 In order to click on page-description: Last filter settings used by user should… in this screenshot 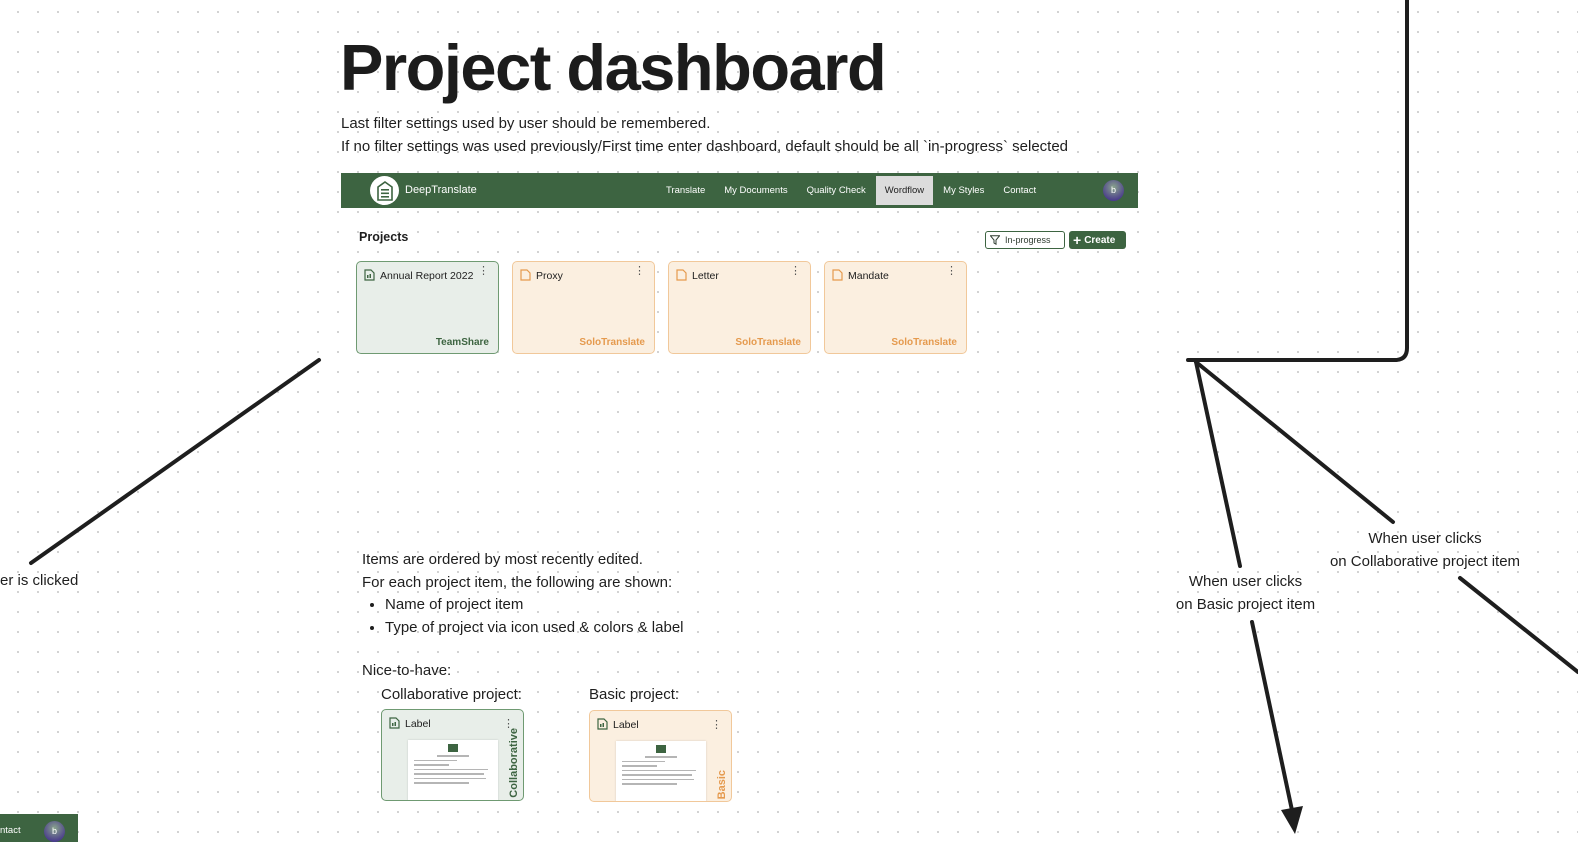, I will do `click(704, 135)`.